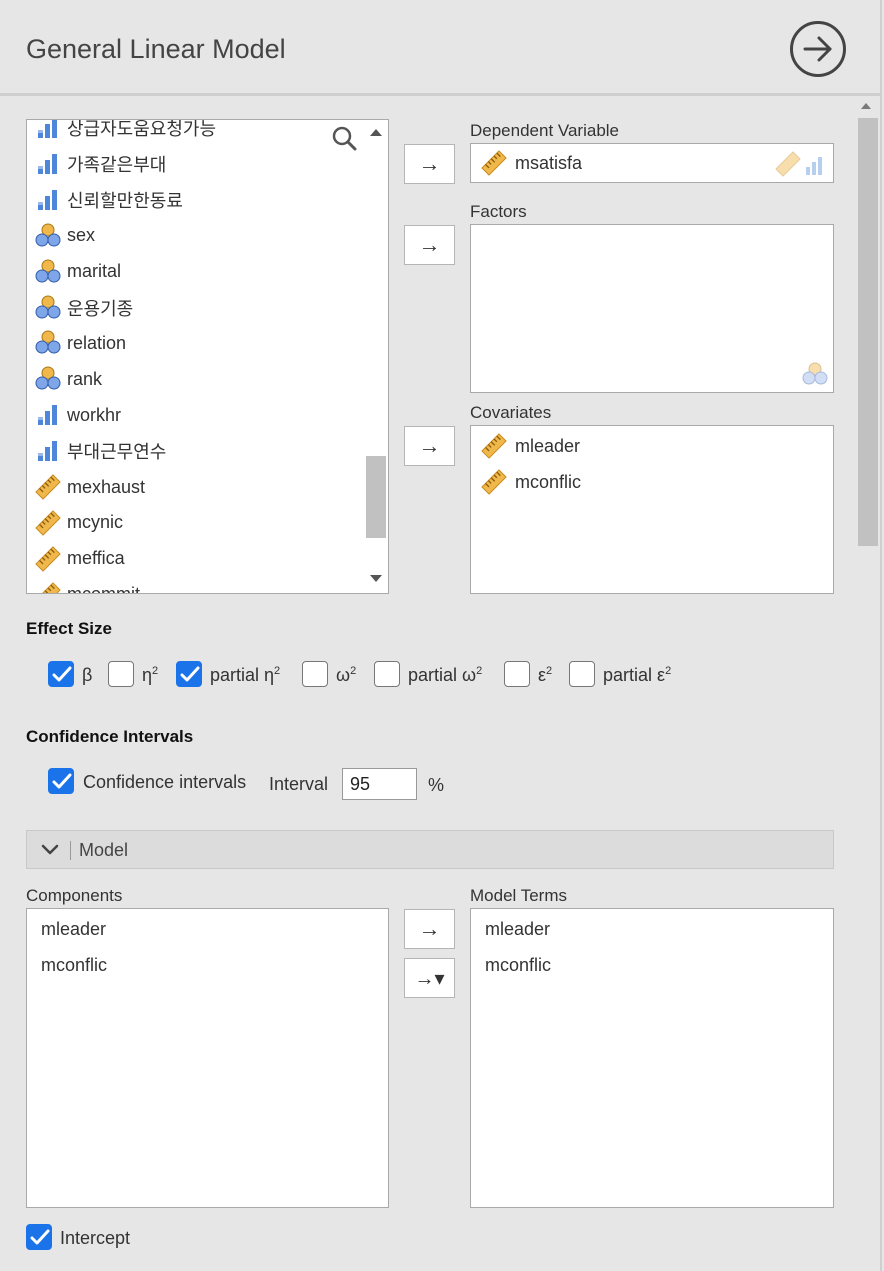 This screenshot has width=884, height=1271. What do you see at coordinates (94, 414) in the screenshot?
I see `variable-name: workhr` at bounding box center [94, 414].